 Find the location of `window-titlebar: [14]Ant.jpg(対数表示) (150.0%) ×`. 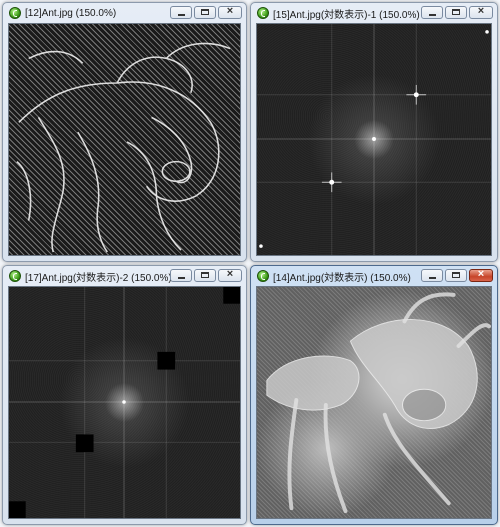

window-titlebar: [14]Ant.jpg(対数表示) (150.0%) × is located at coordinates (374, 276).